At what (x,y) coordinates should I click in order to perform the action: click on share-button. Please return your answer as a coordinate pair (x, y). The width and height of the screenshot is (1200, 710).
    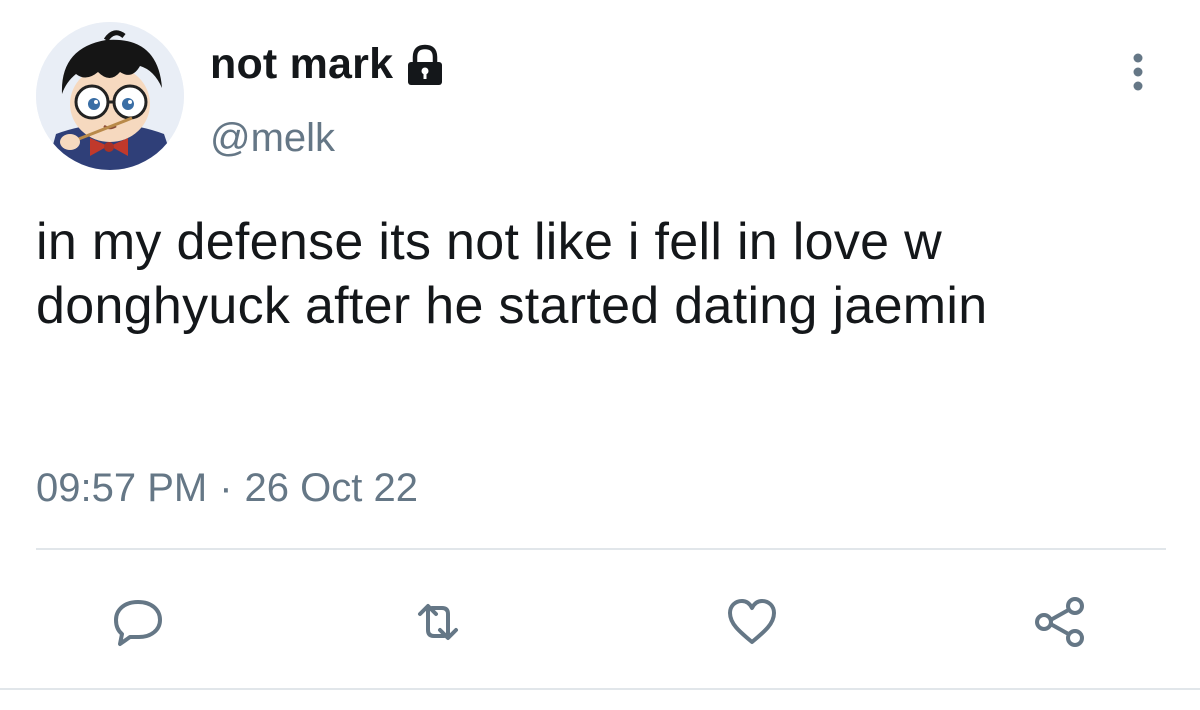
    Looking at the image, I should click on (1060, 622).